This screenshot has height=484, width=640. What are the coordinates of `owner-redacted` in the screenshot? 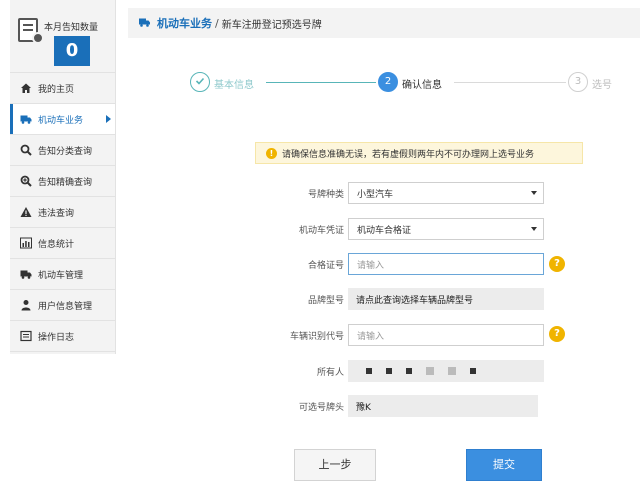 It's located at (421, 371).